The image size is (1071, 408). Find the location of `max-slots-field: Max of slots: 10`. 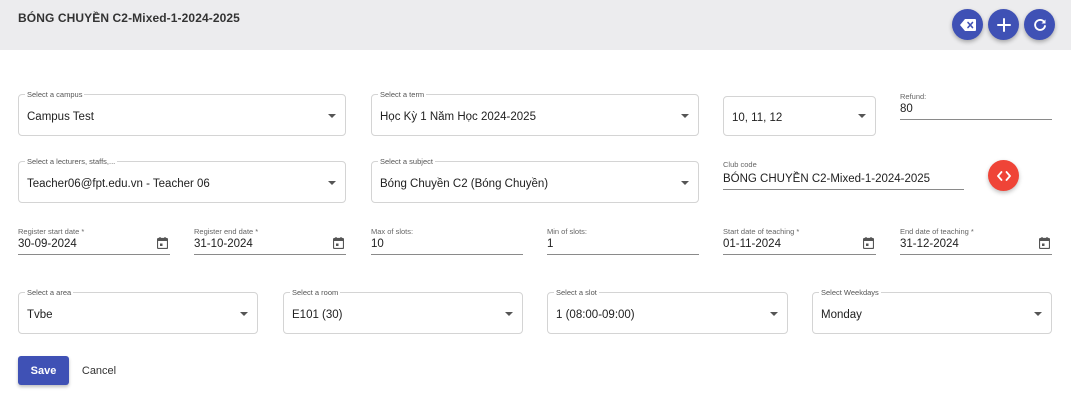

max-slots-field: Max of slots: 10 is located at coordinates (447, 241).